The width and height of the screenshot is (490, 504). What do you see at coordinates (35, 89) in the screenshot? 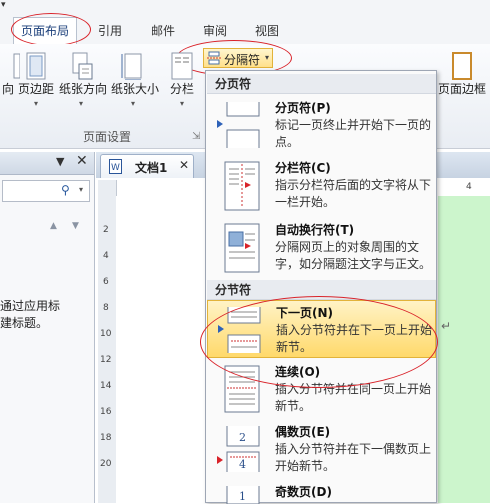
I see `margins-label: 页边距` at bounding box center [35, 89].